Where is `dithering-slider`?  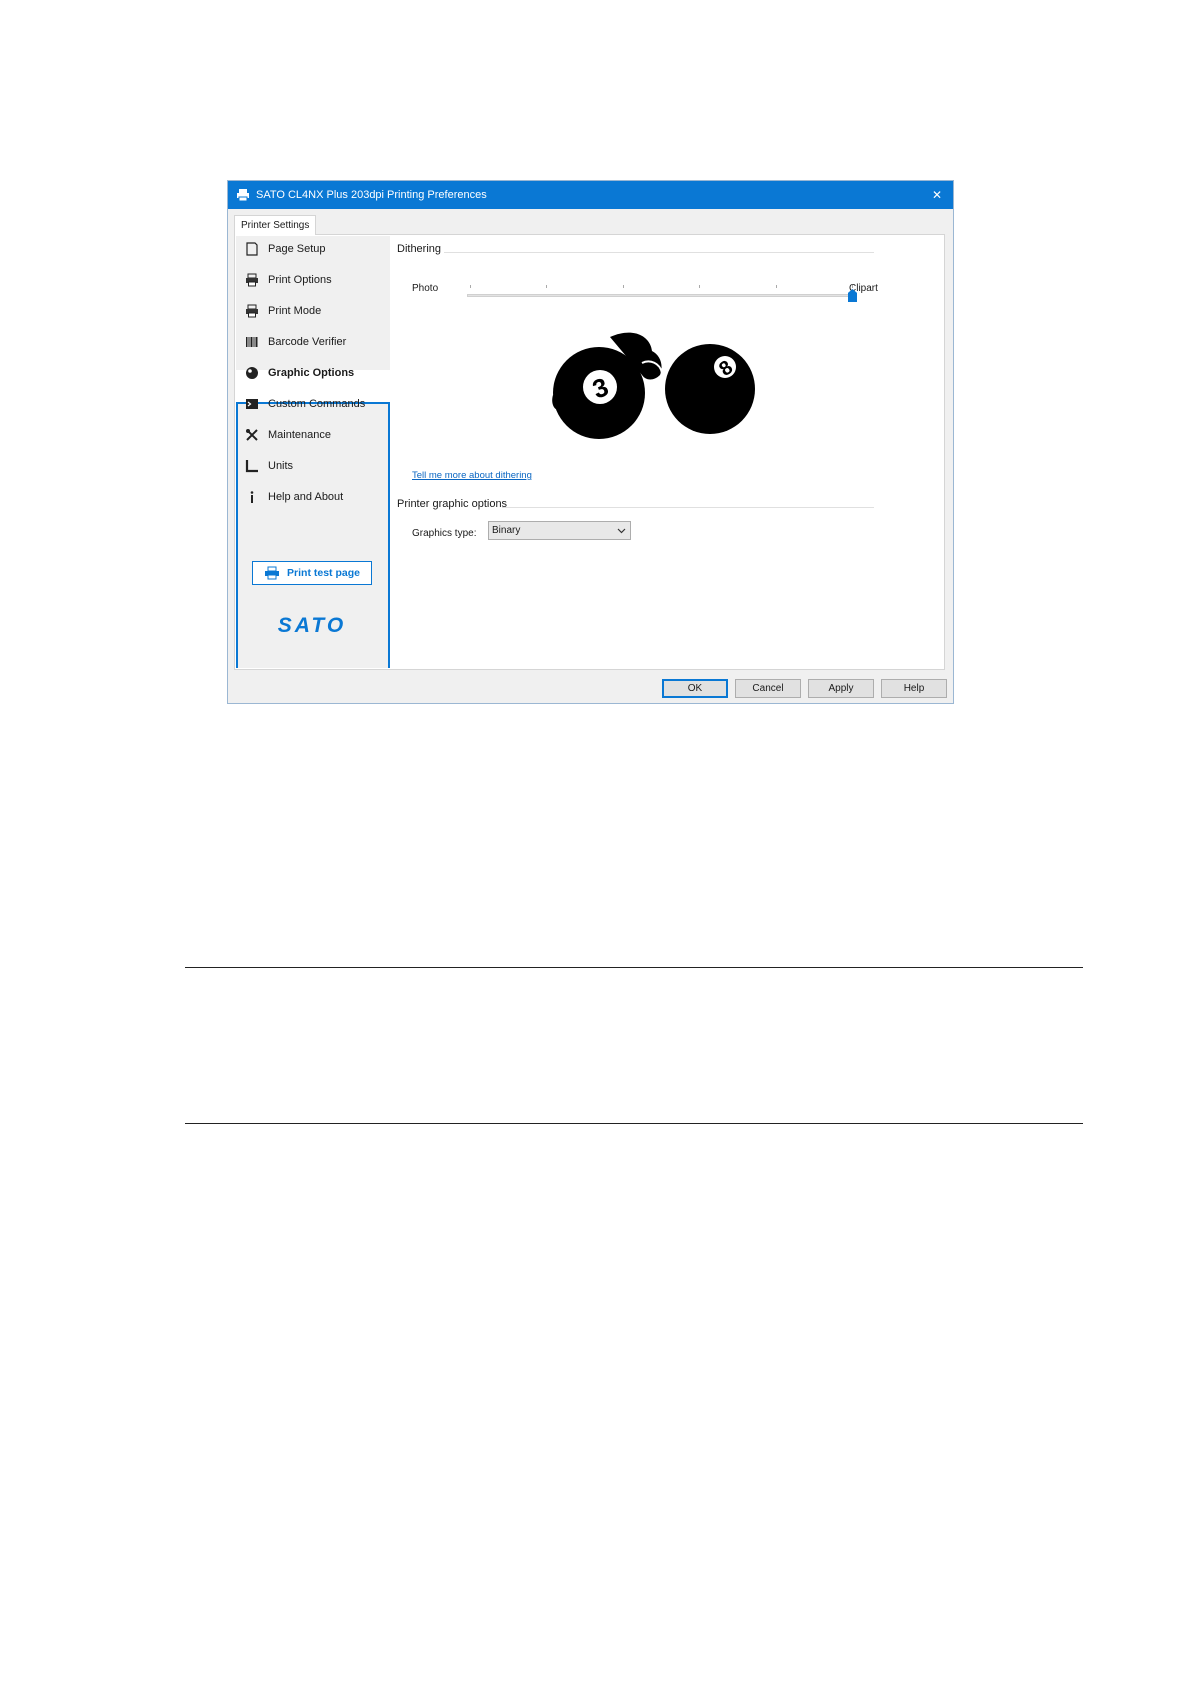 dithering-slider is located at coordinates (662, 295).